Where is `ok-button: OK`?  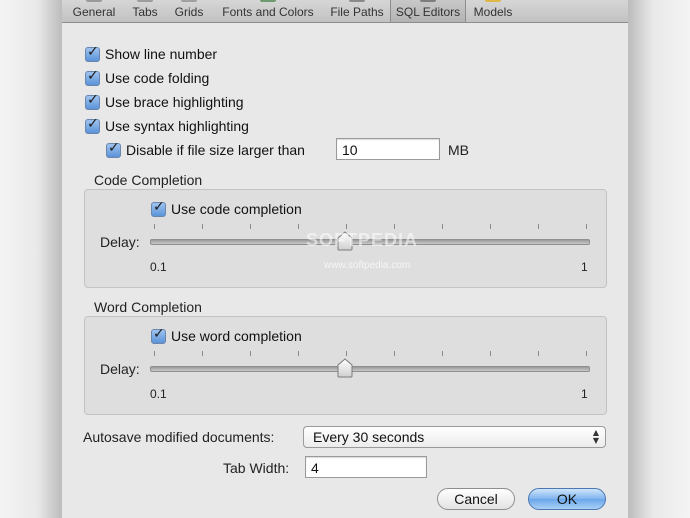 ok-button: OK is located at coordinates (567, 499).